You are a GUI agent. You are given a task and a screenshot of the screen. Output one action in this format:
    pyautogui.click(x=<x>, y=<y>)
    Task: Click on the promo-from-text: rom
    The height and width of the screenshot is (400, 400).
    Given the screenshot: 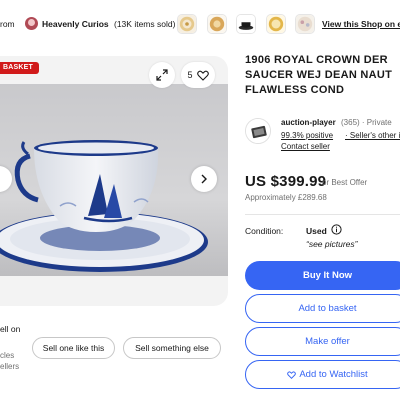 What is the action you would take?
    pyautogui.click(x=7, y=24)
    